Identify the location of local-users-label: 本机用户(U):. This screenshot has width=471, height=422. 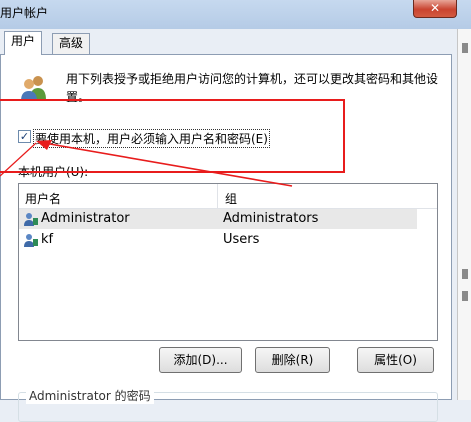
(53, 172).